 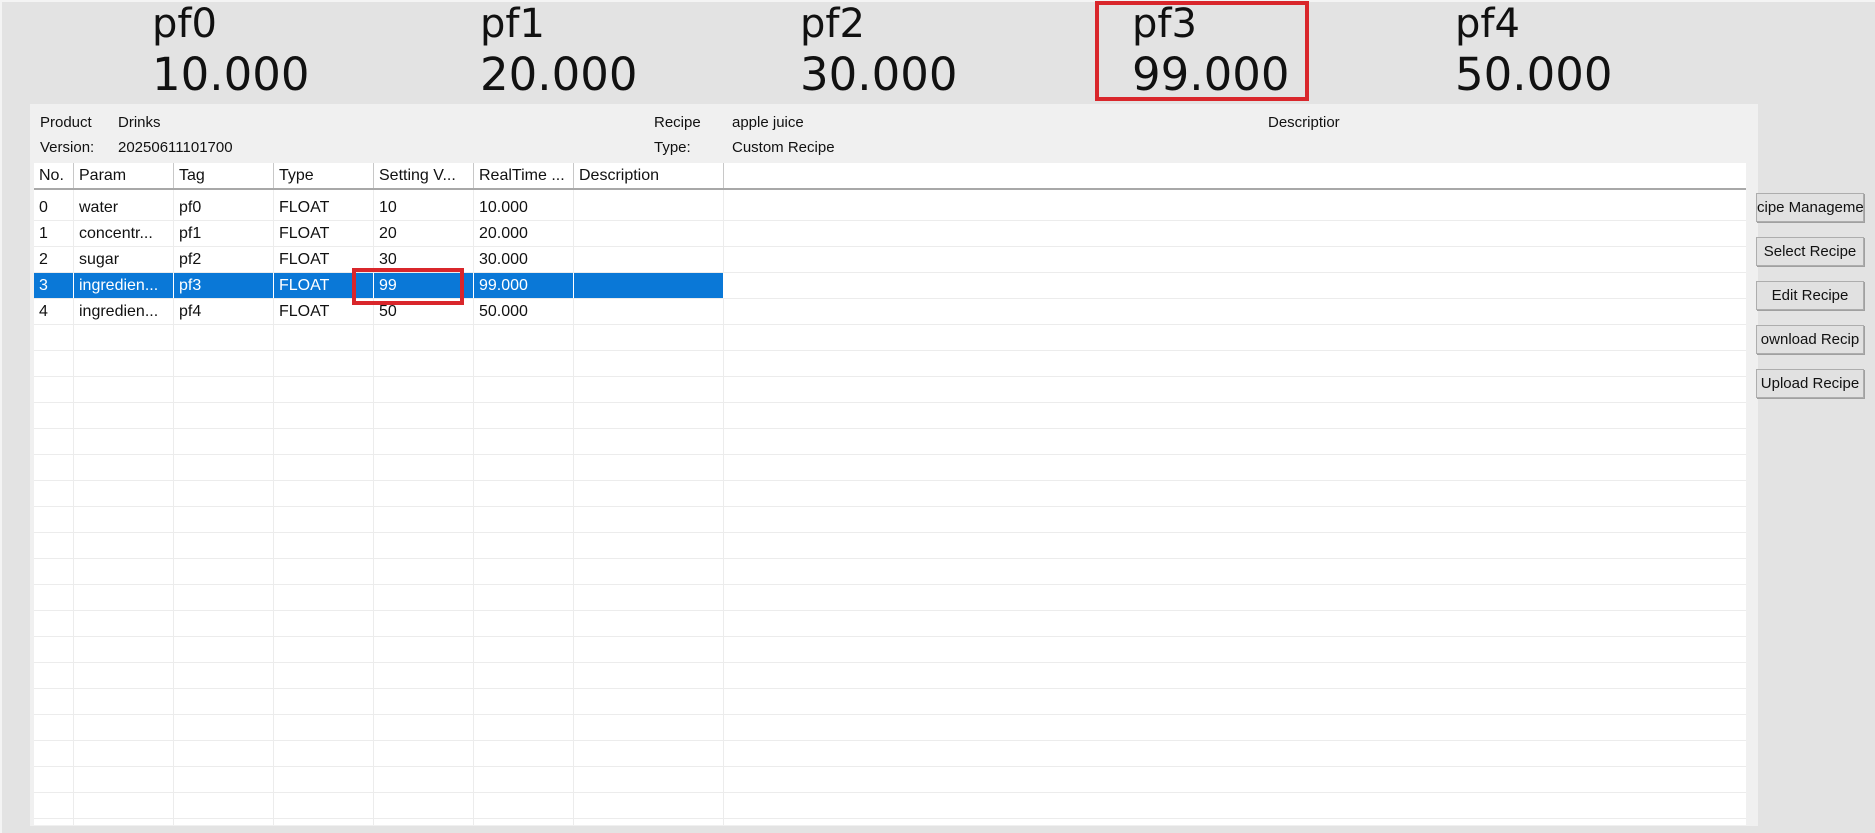 What do you see at coordinates (224, 311) in the screenshot?
I see `cell-tag: pf4` at bounding box center [224, 311].